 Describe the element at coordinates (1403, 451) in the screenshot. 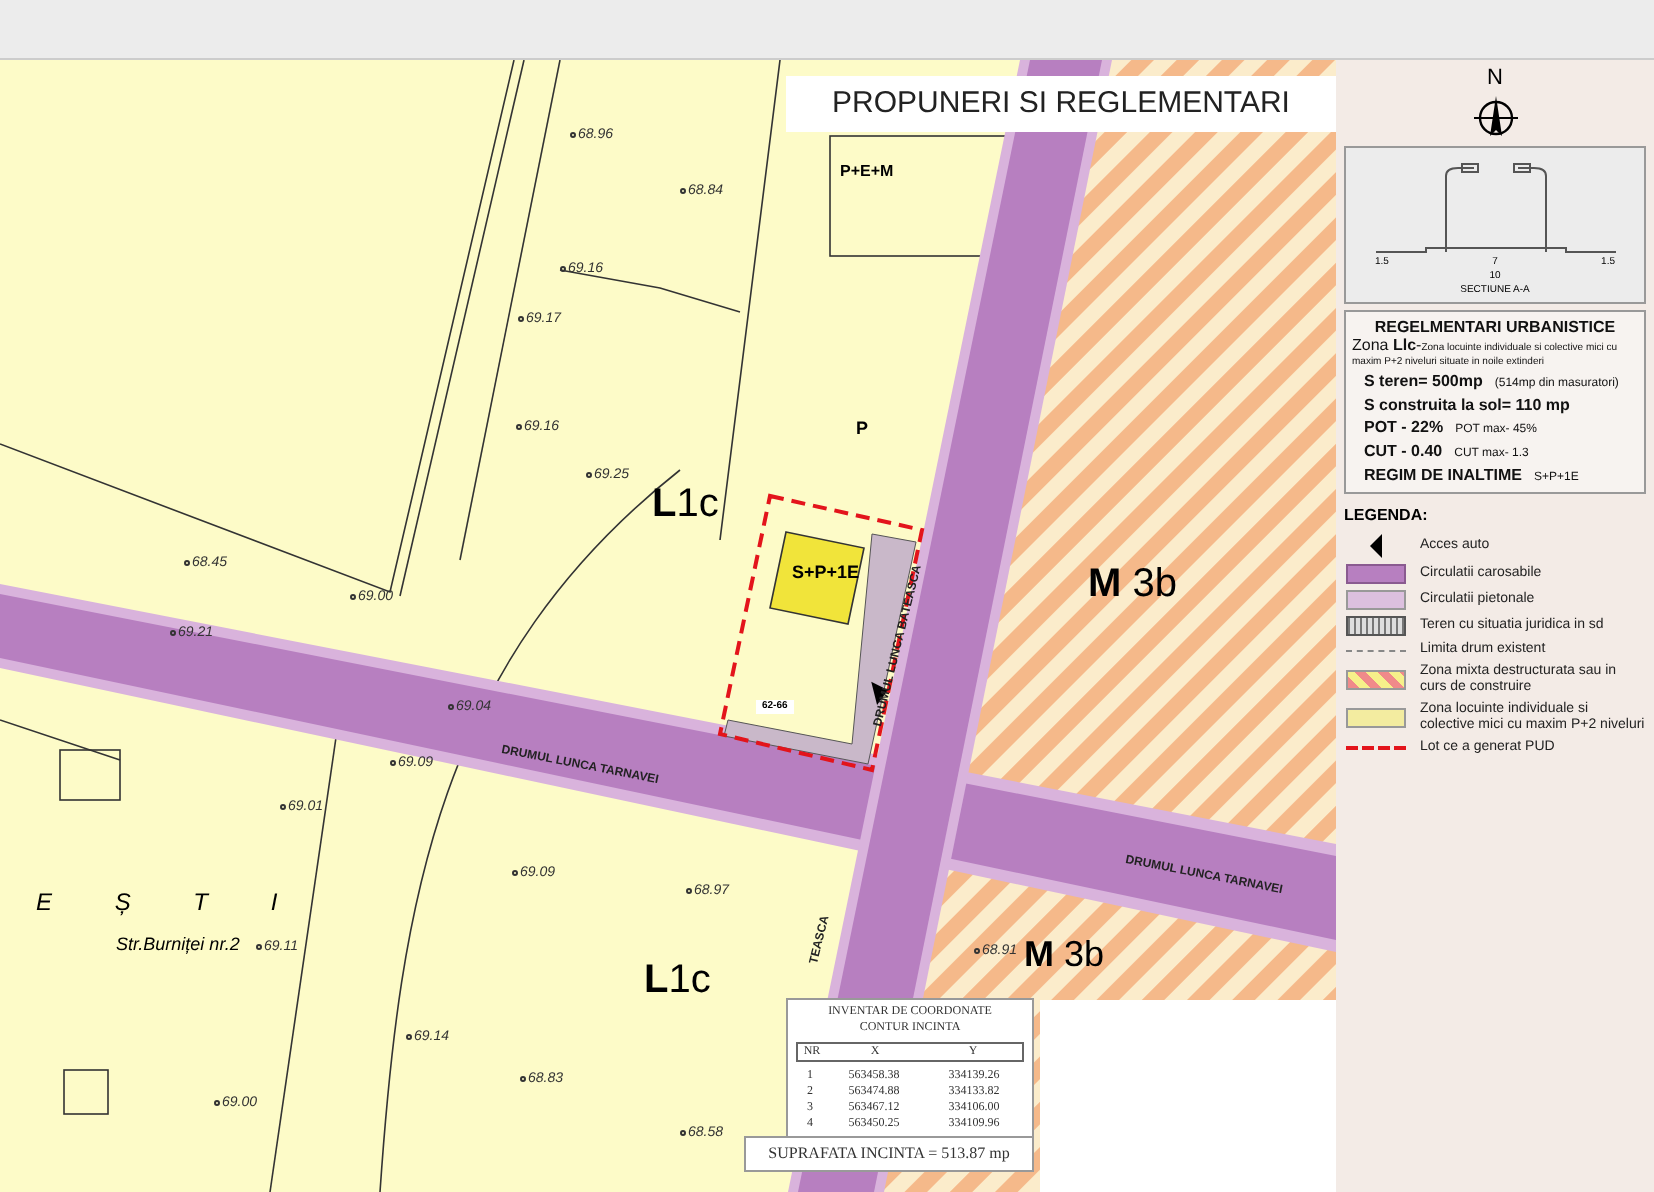

I see `regulation-value: CUT - 0.40` at that location.